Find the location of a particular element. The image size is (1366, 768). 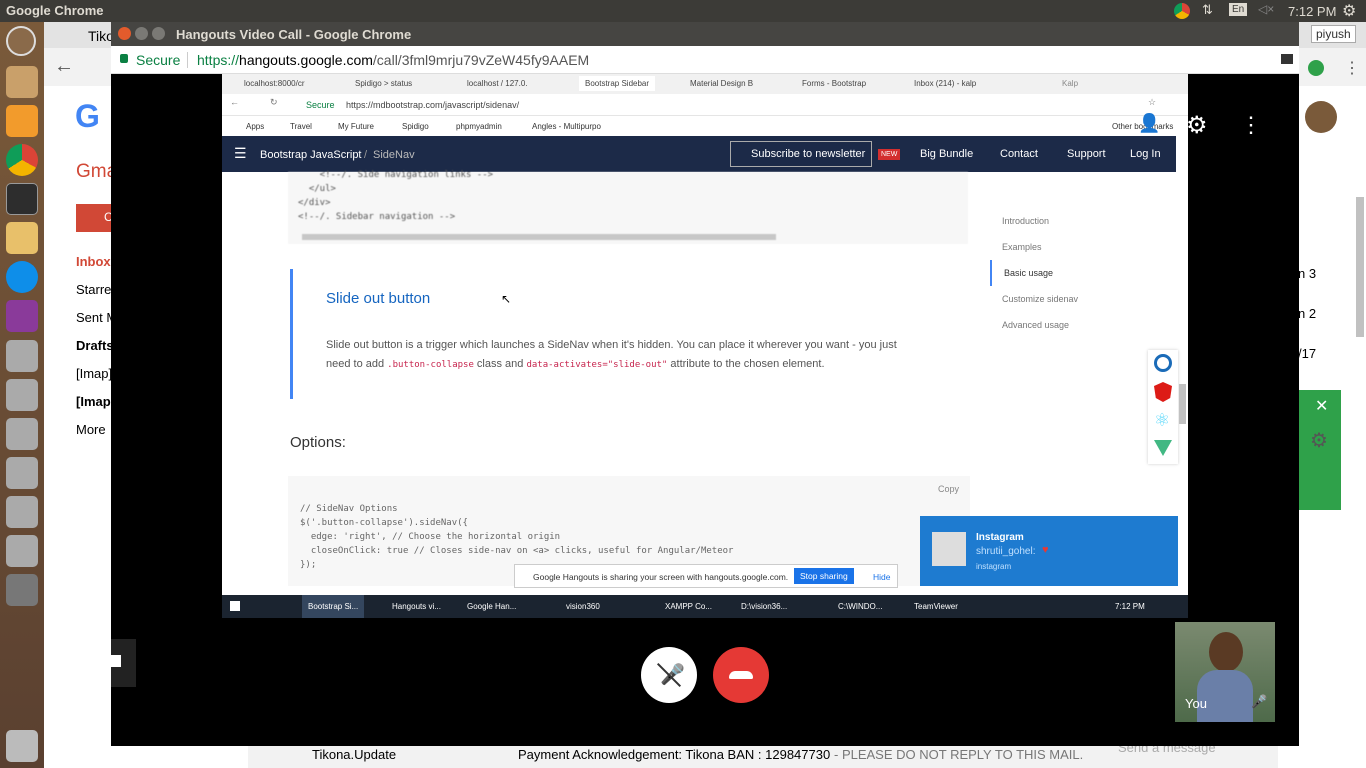

volume-icon: ◁× is located at coordinates (1266, 9).